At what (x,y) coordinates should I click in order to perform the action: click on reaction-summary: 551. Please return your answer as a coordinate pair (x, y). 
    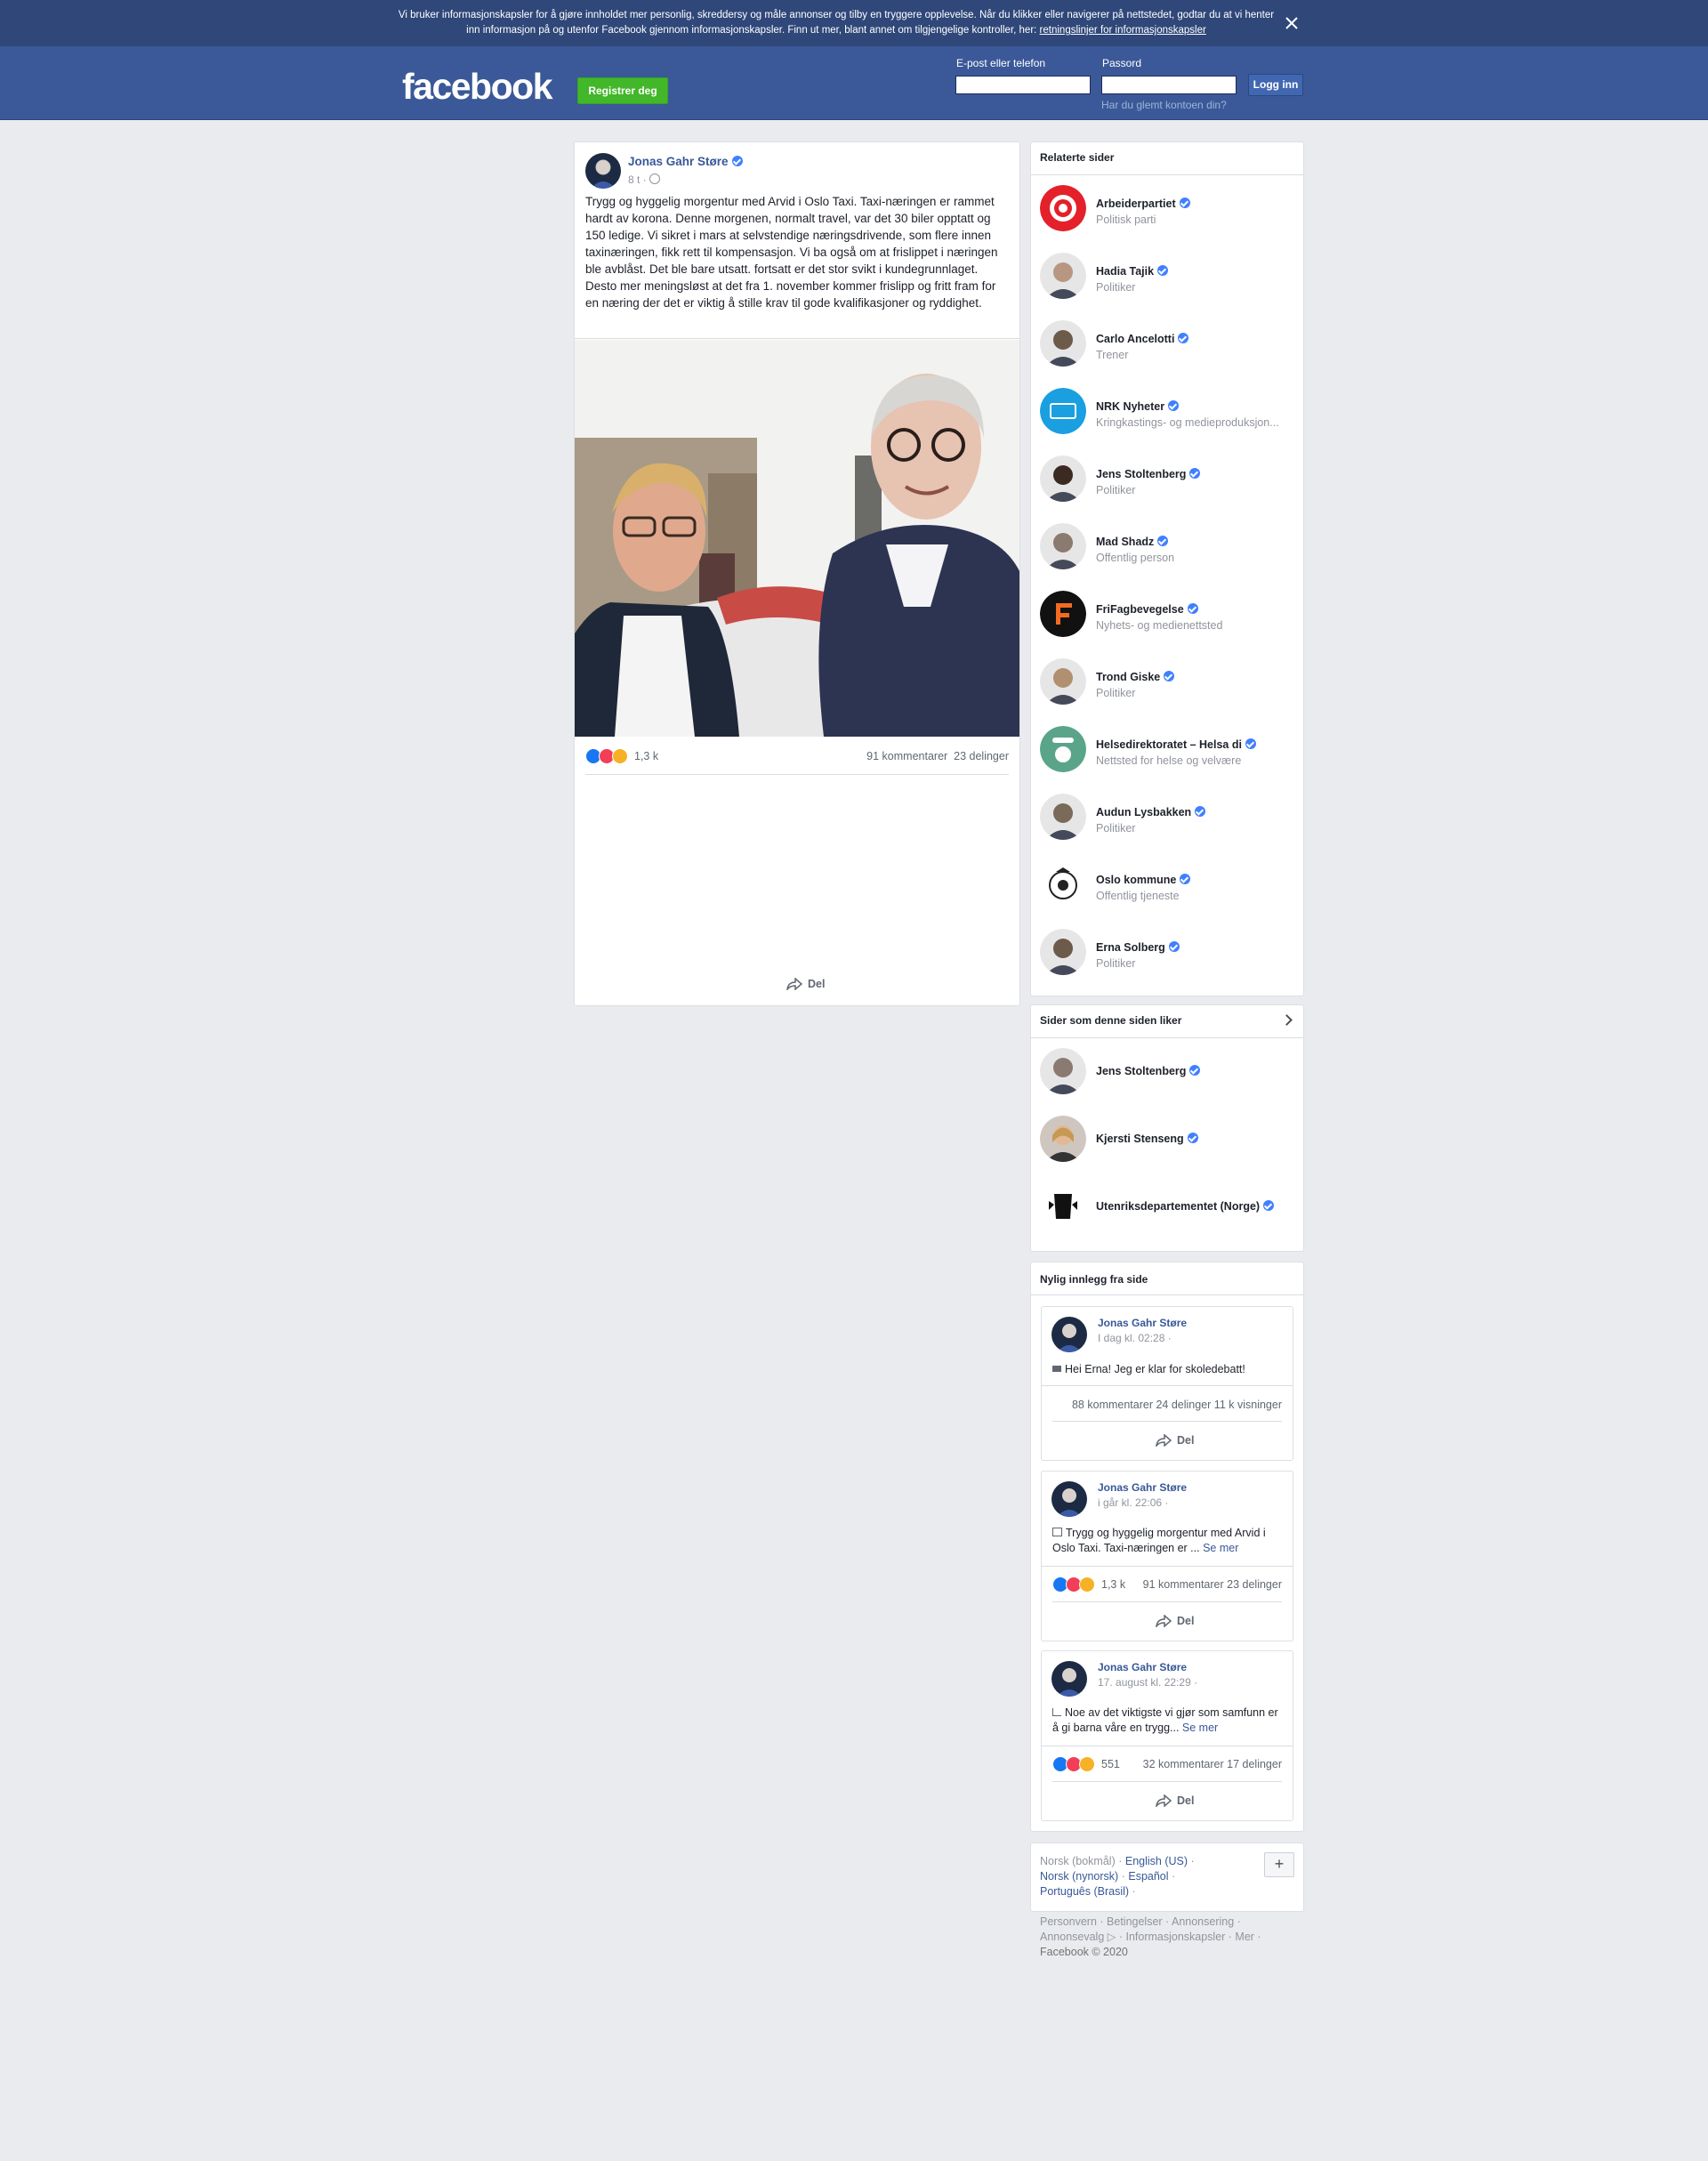
    Looking at the image, I should click on (1086, 1764).